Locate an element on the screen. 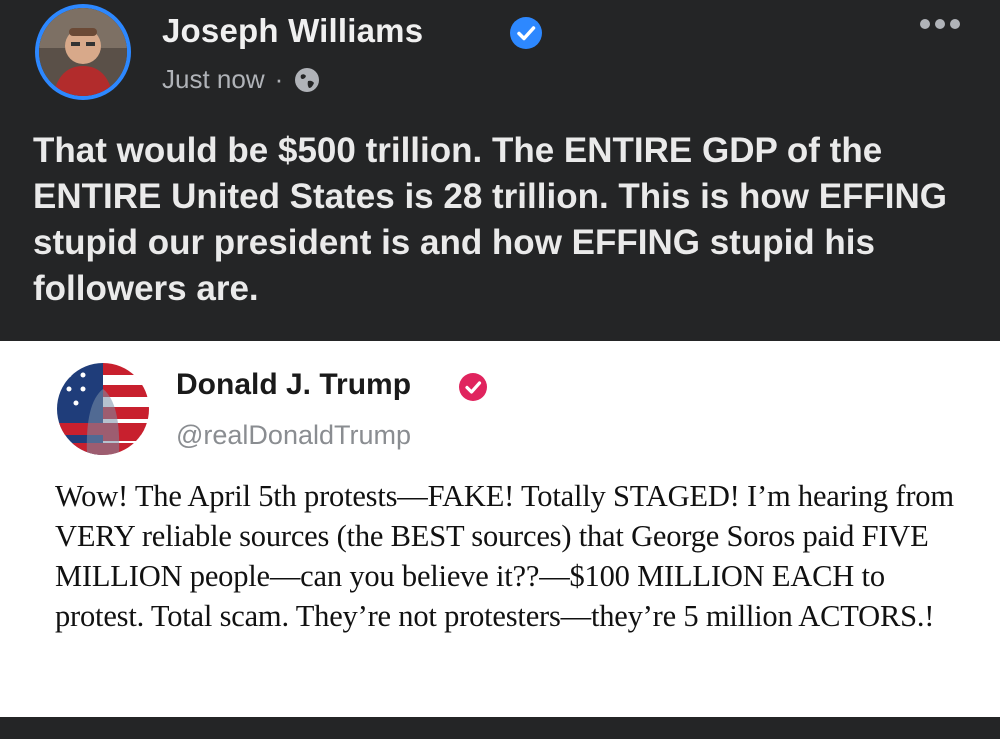 The width and height of the screenshot is (1000, 739). tweet-author-name: Donald J. Trump is located at coordinates (294, 384).